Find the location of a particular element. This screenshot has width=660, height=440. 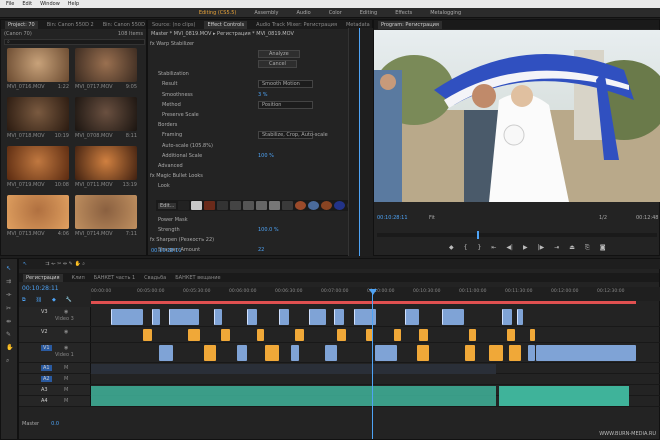

go-to-out-icon: ⇥ is located at coordinates (556, 248).